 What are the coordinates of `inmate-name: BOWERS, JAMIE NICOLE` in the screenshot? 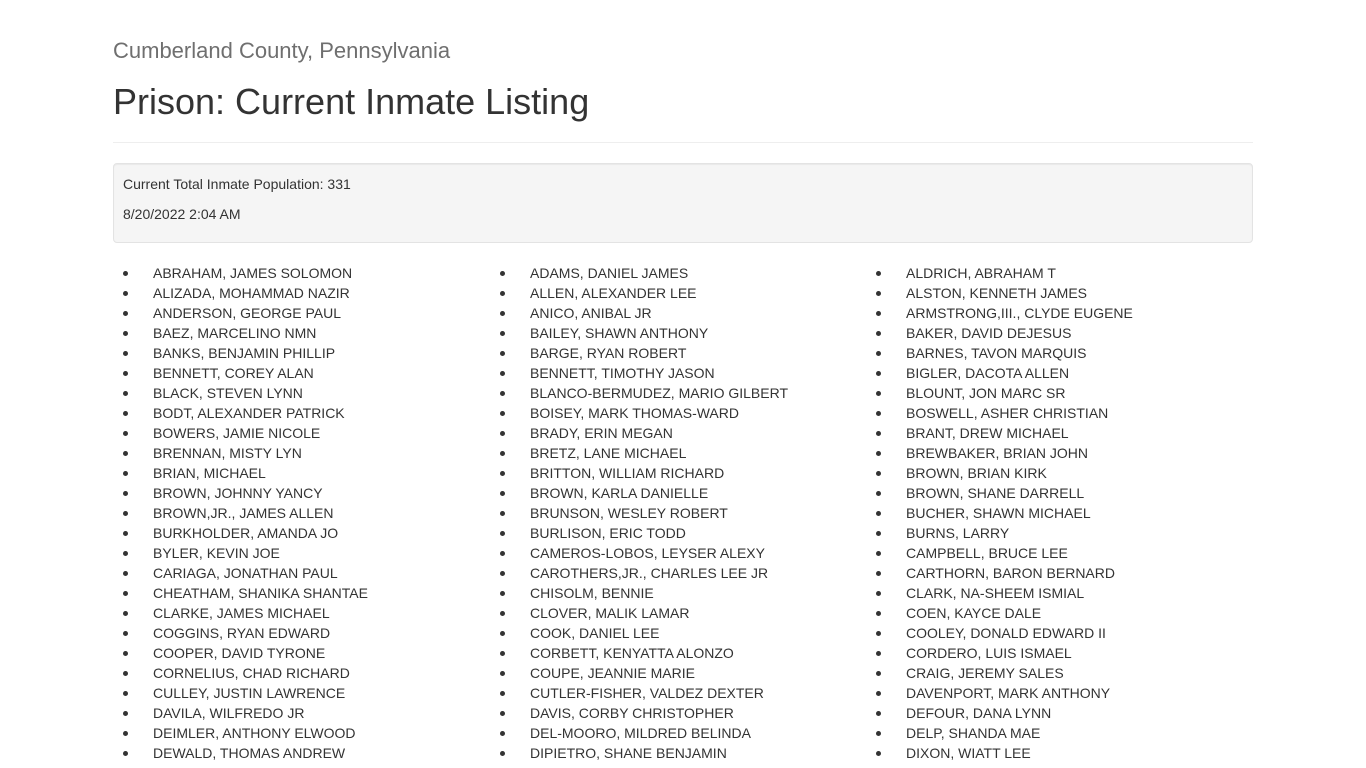 It's located at (237, 433).